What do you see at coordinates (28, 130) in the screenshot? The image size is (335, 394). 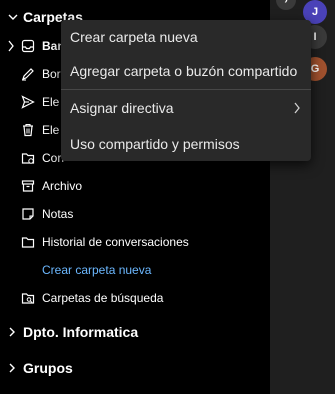 I see `trash-icon` at bounding box center [28, 130].